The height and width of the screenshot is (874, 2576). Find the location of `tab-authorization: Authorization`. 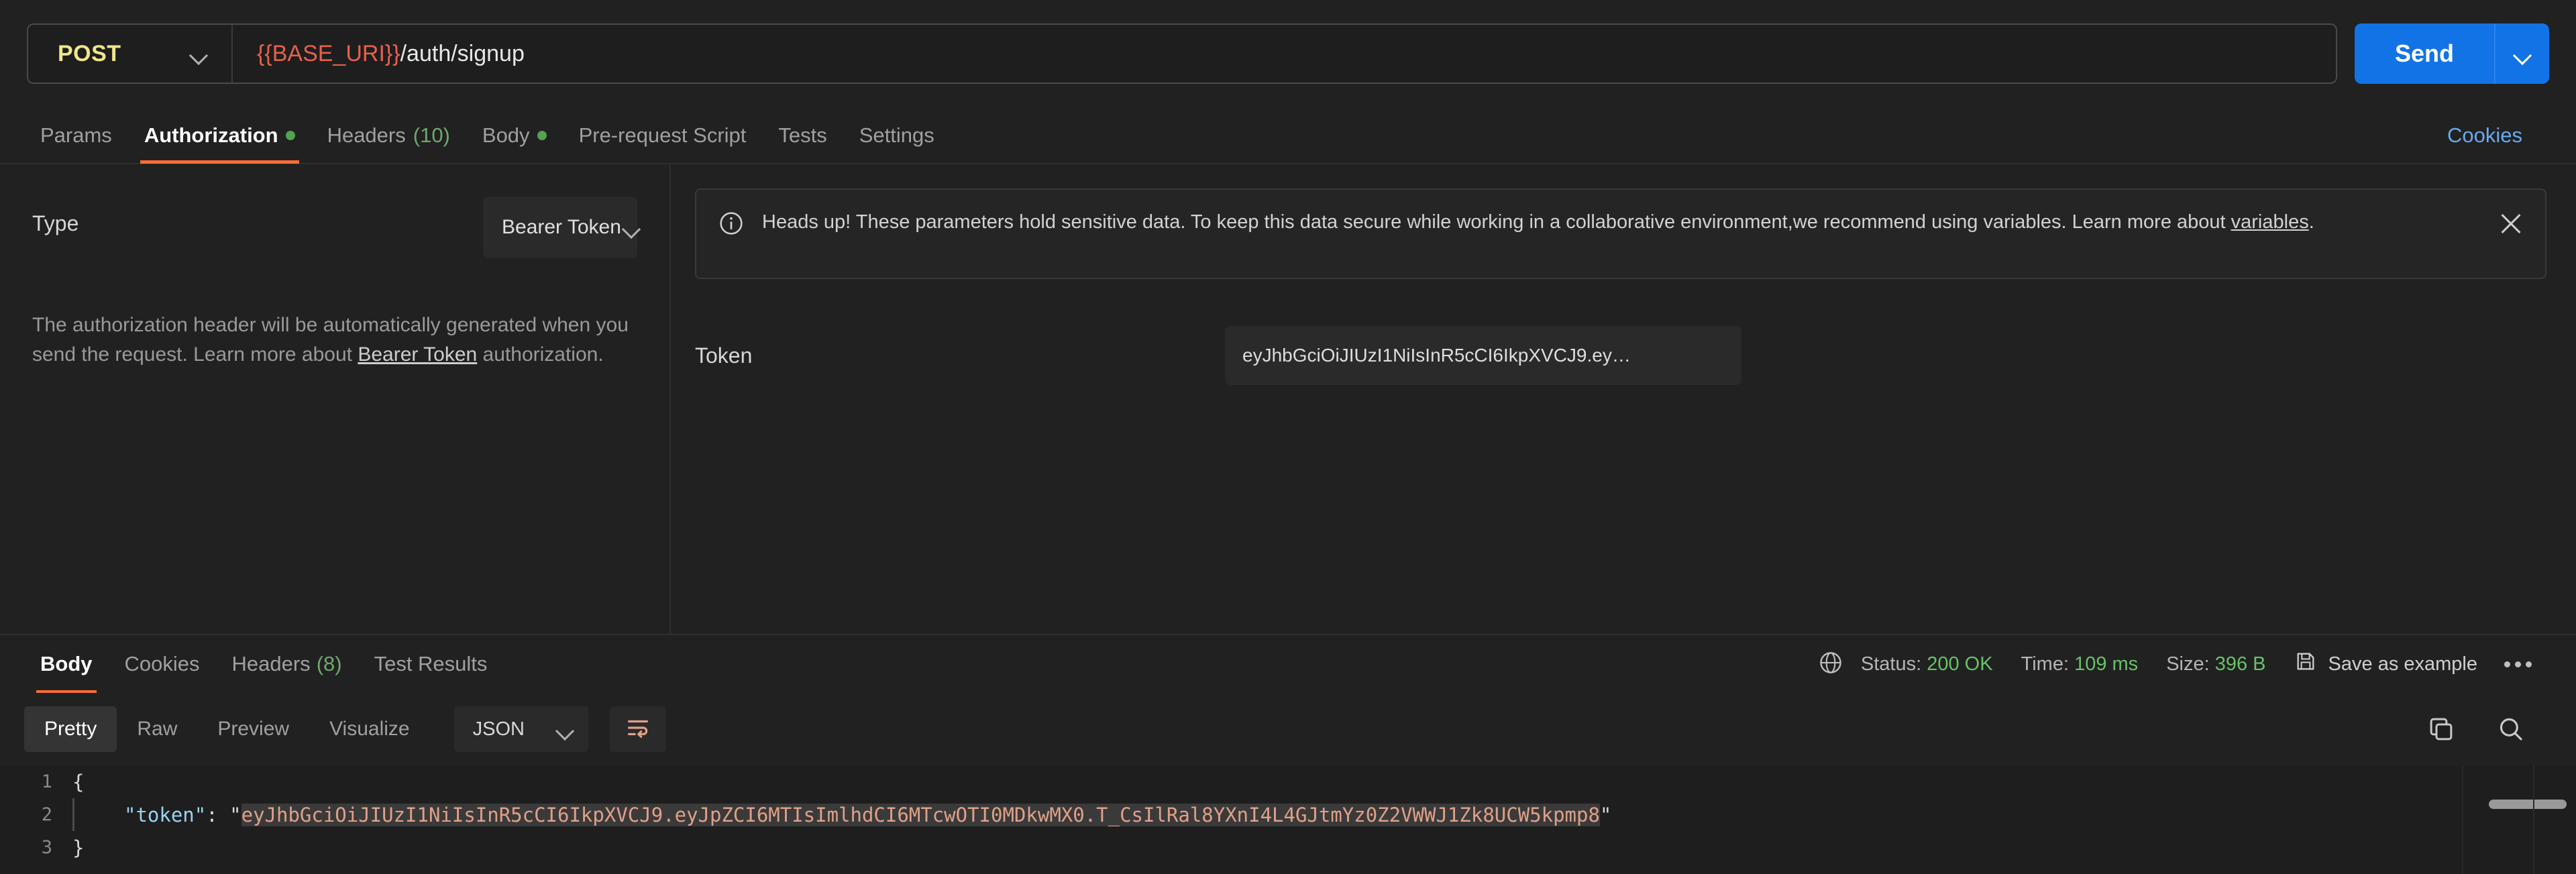

tab-authorization: Authorization is located at coordinates (219, 135).